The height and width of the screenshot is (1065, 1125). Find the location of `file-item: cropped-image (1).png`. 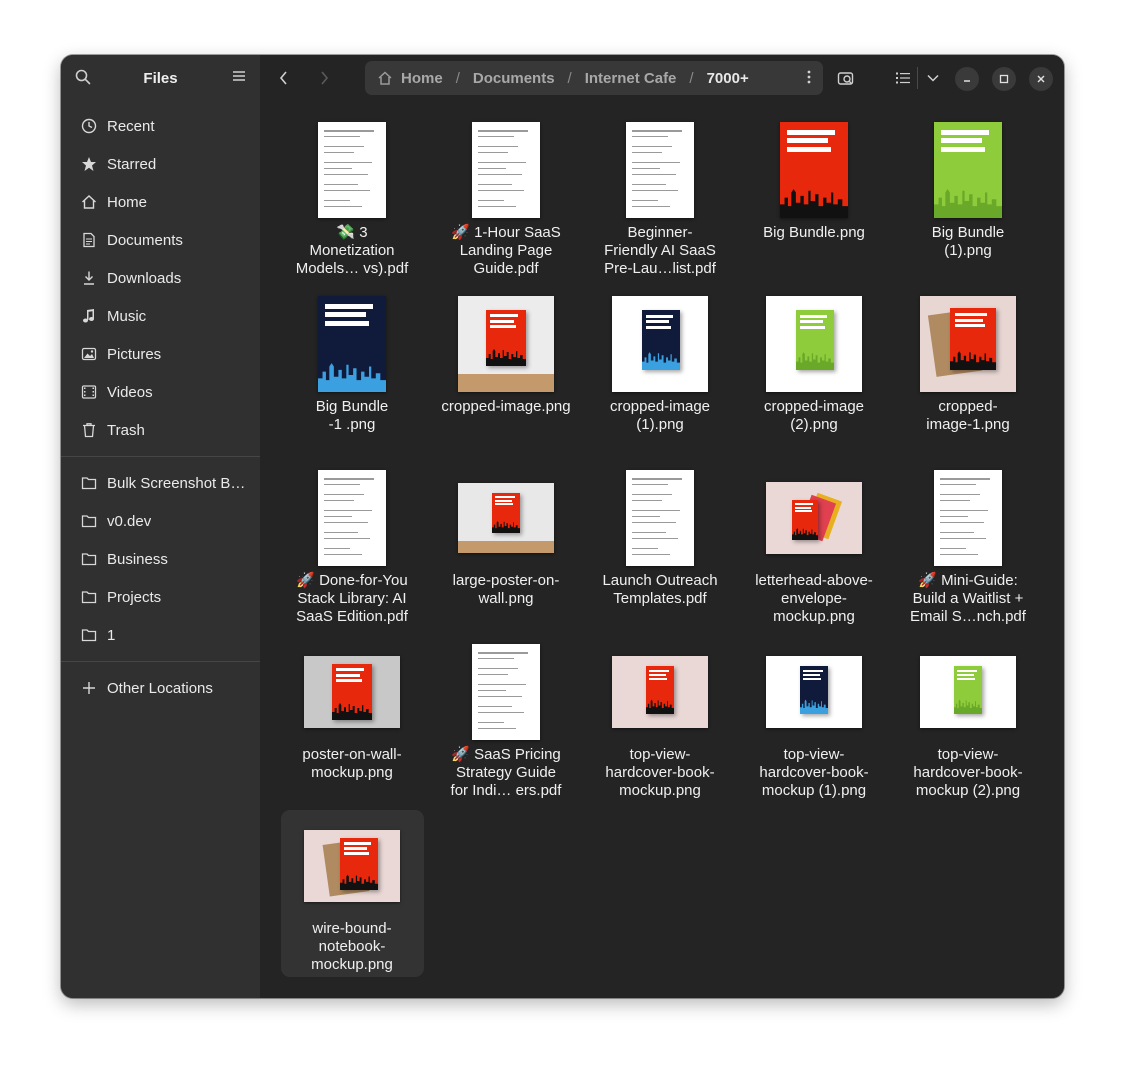

file-item: cropped-image (1).png is located at coordinates (665, 380).